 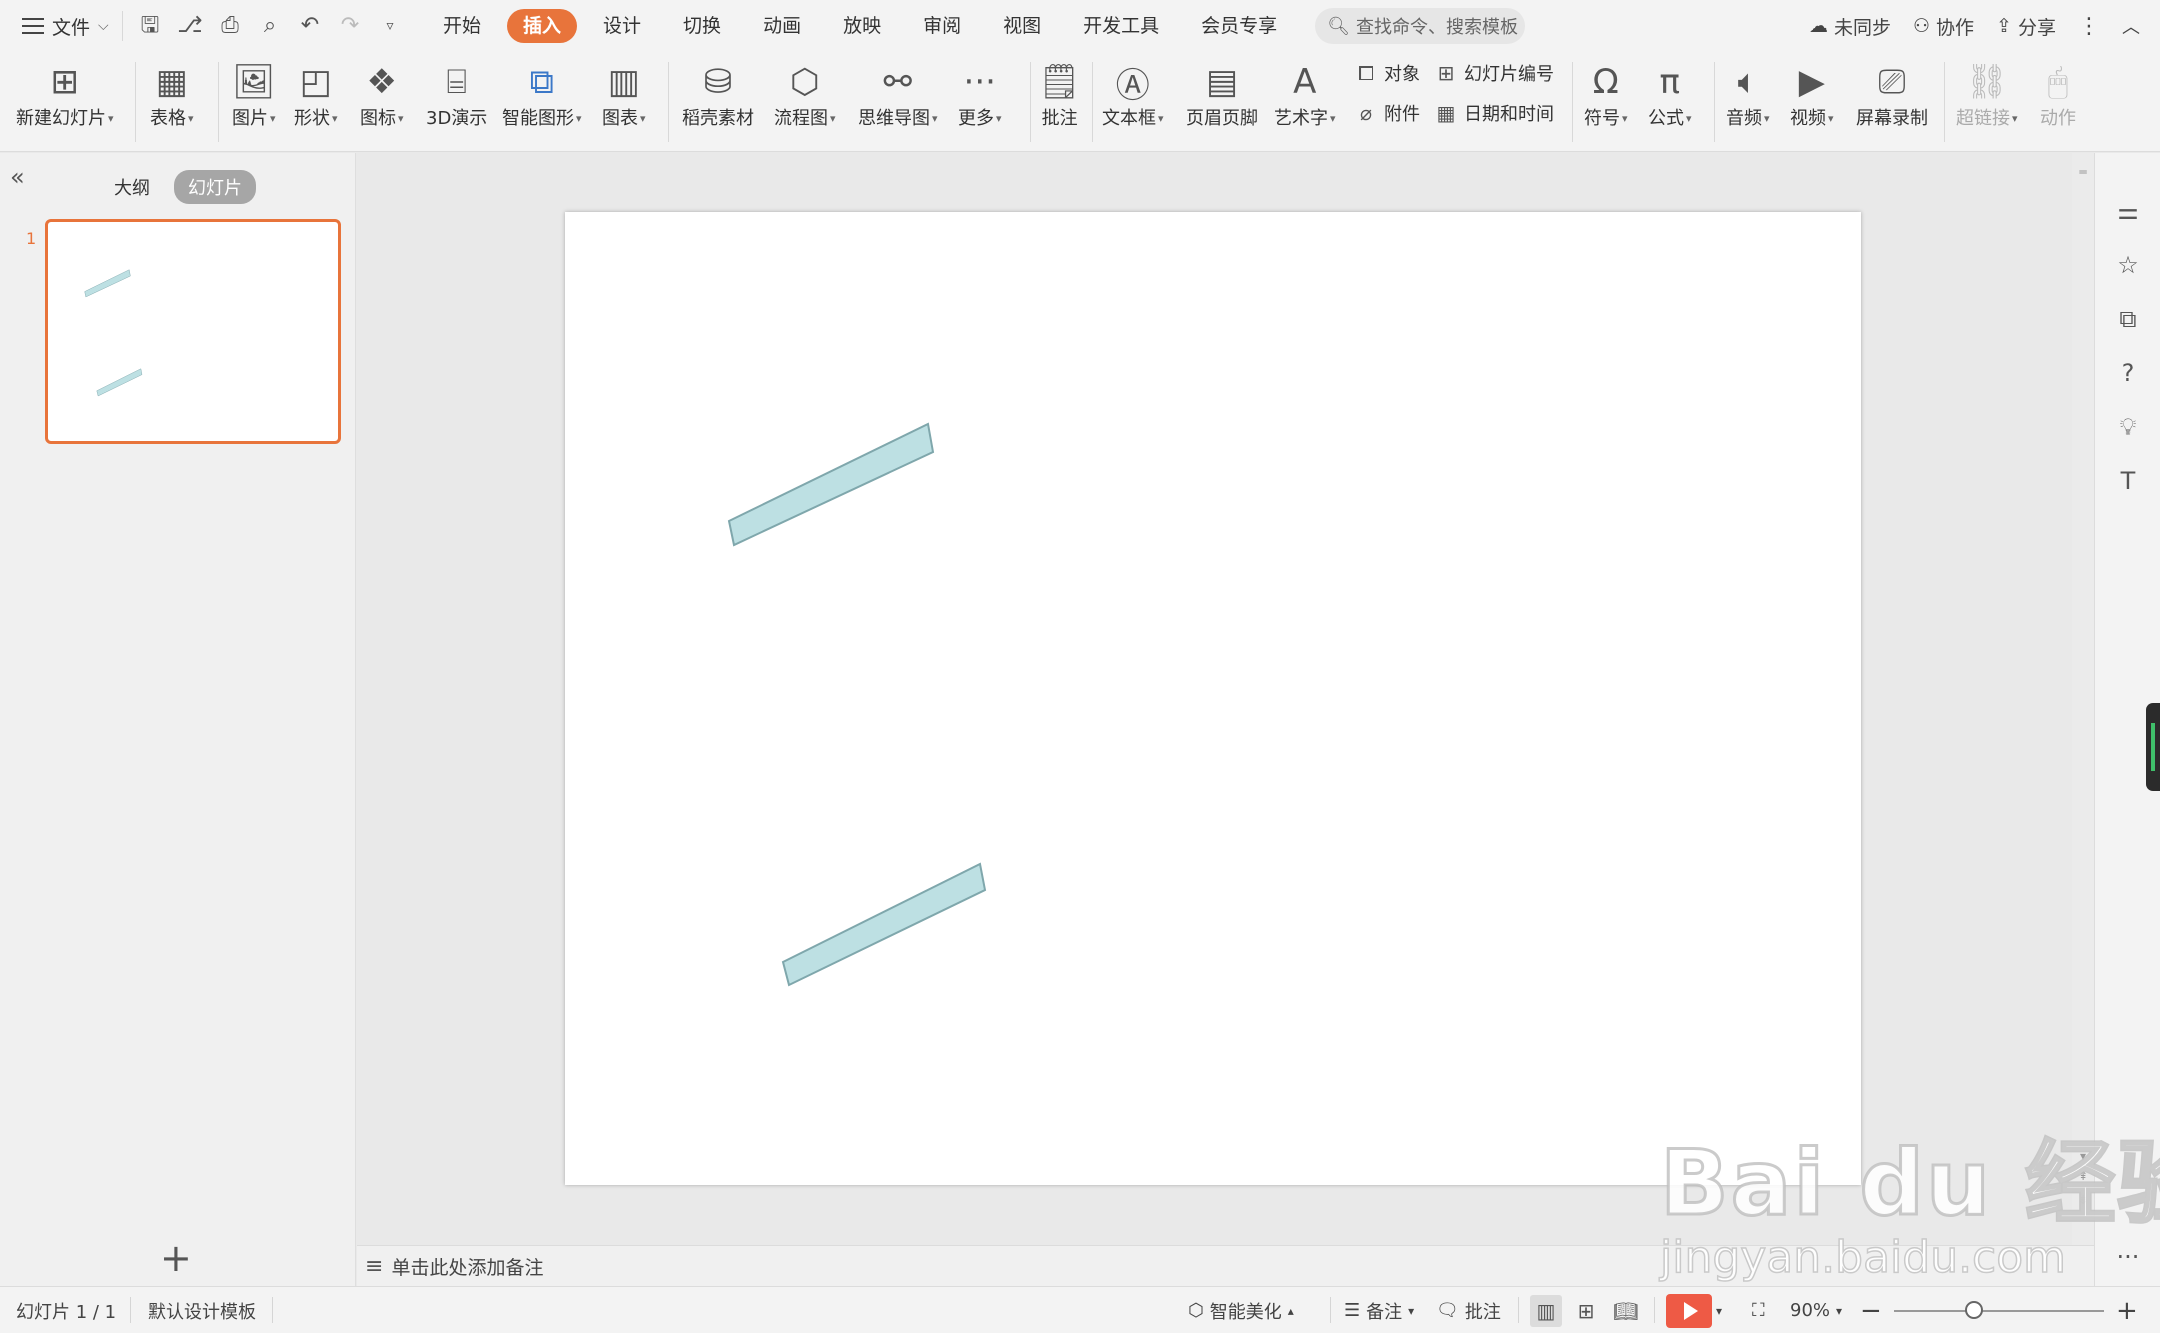 What do you see at coordinates (1892, 102) in the screenshot?
I see `screen-record-button: ⎚ 屏幕录制` at bounding box center [1892, 102].